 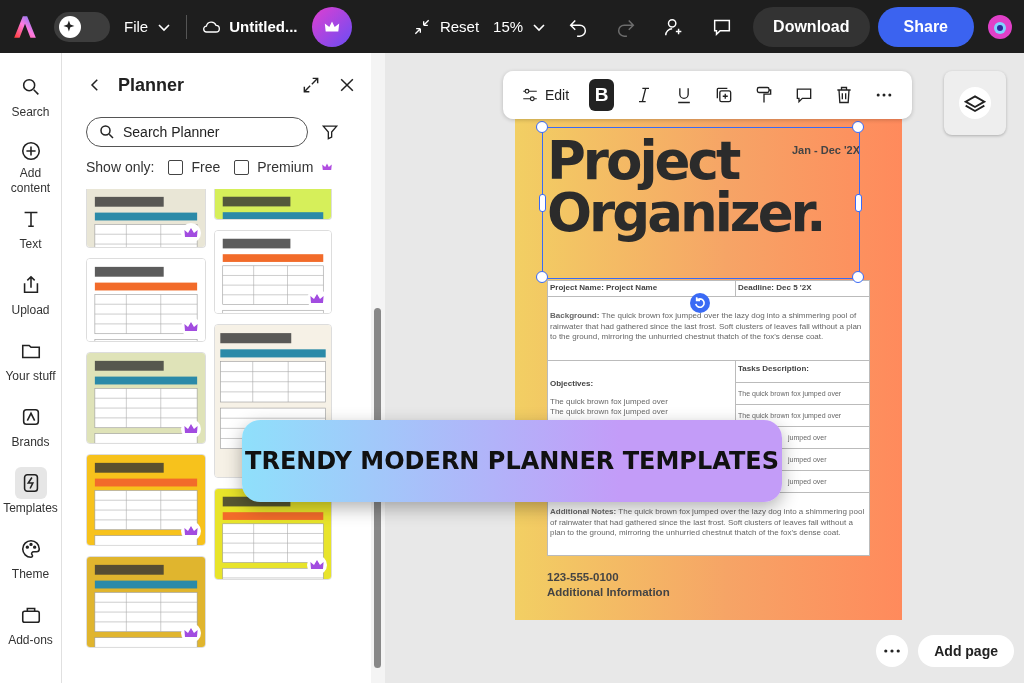 What do you see at coordinates (30, 232) in the screenshot?
I see `rail-item: Text` at bounding box center [30, 232].